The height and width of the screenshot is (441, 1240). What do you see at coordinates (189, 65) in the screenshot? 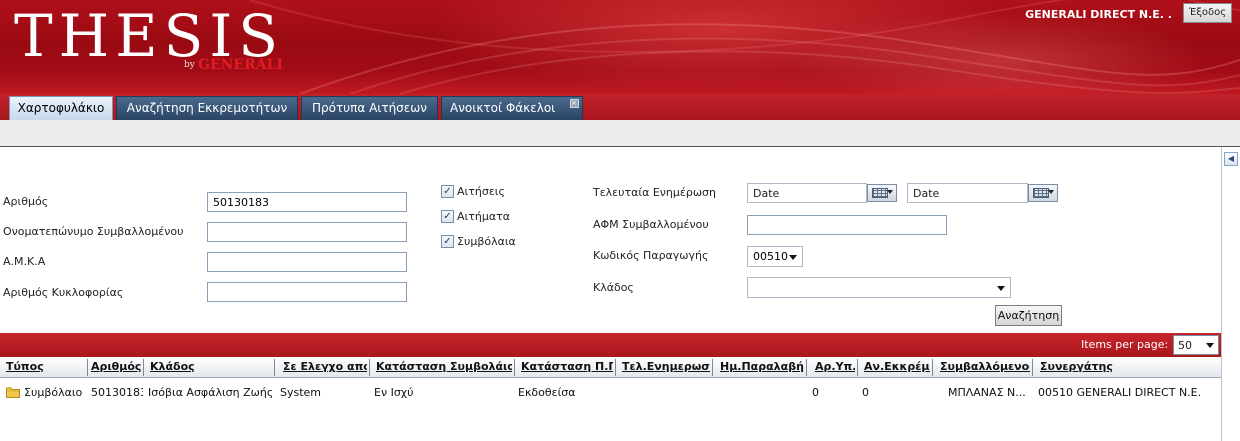
I see `logo-by-text: by` at bounding box center [189, 65].